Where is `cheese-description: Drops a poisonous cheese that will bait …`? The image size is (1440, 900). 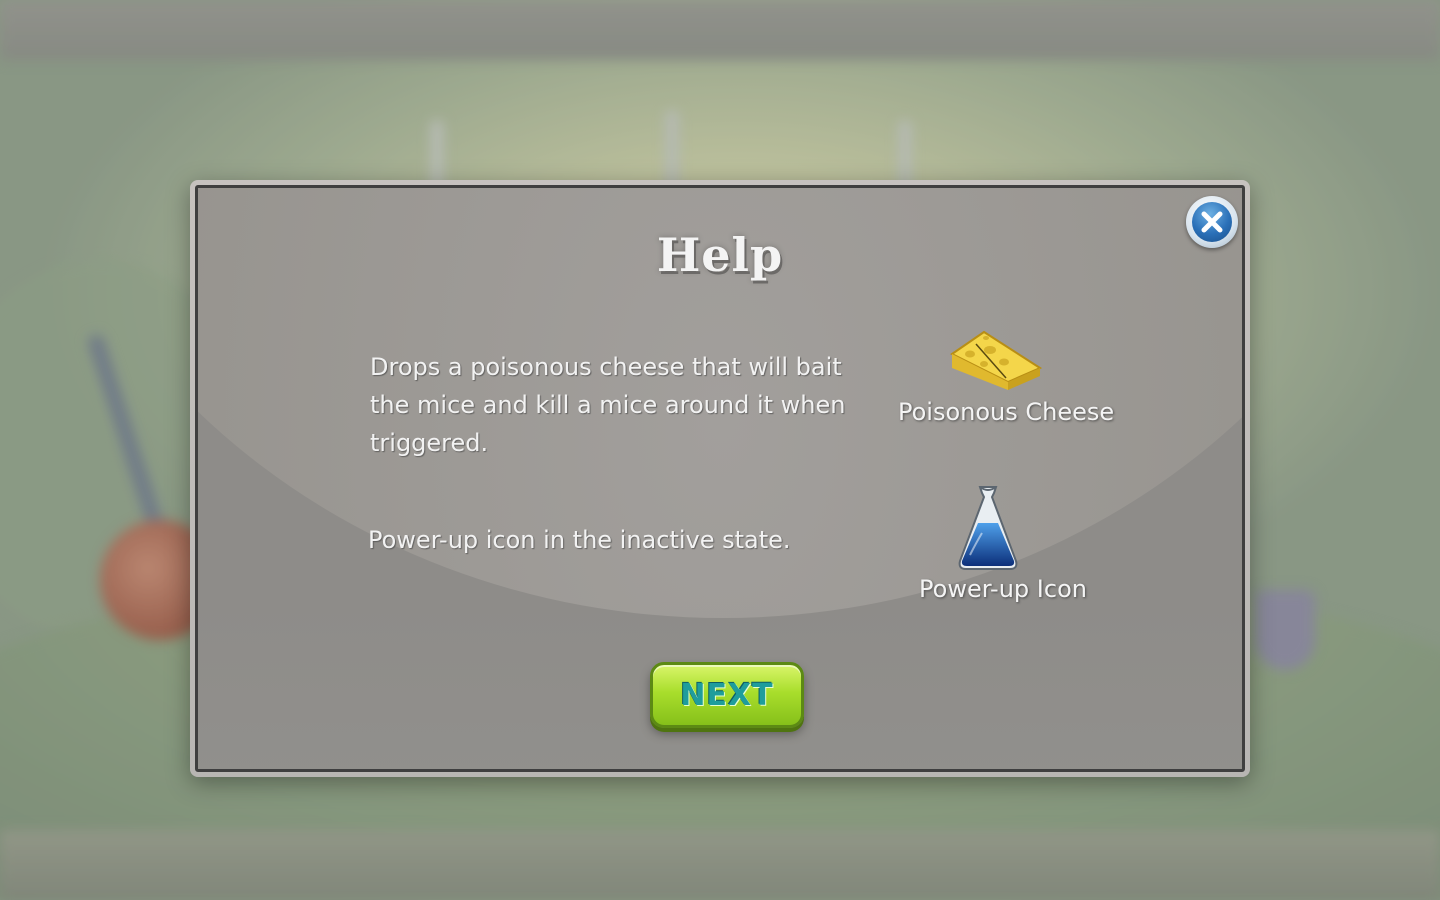
cheese-description: Drops a poisonous cheese that will bait … is located at coordinates (608, 405).